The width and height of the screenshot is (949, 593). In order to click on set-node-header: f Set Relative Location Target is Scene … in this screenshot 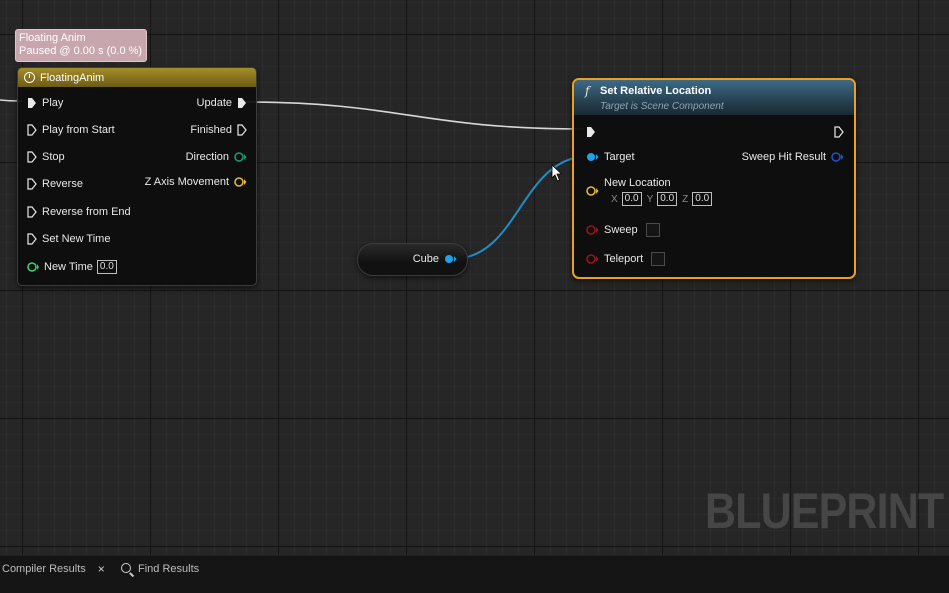, I will do `click(714, 97)`.